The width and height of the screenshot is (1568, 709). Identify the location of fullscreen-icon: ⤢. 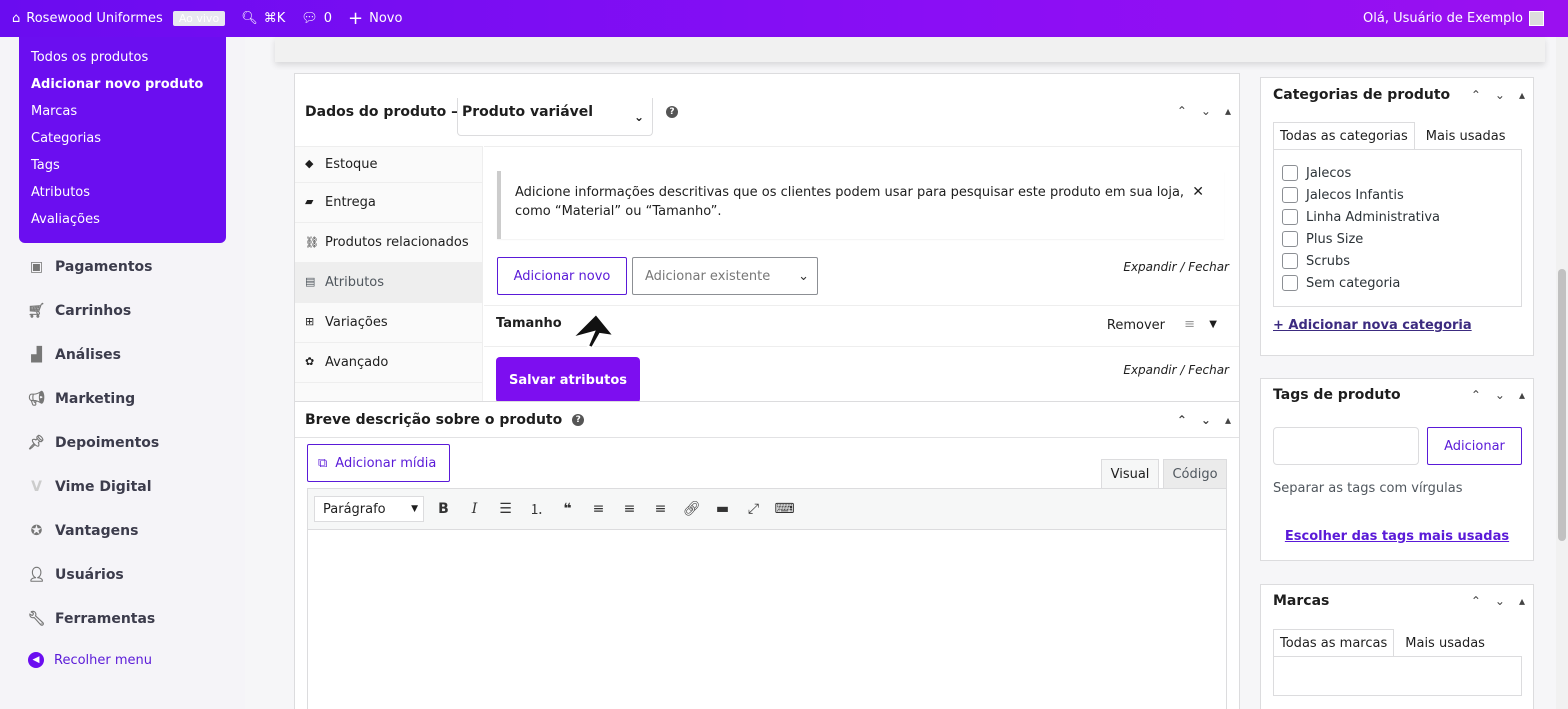
(753, 509).